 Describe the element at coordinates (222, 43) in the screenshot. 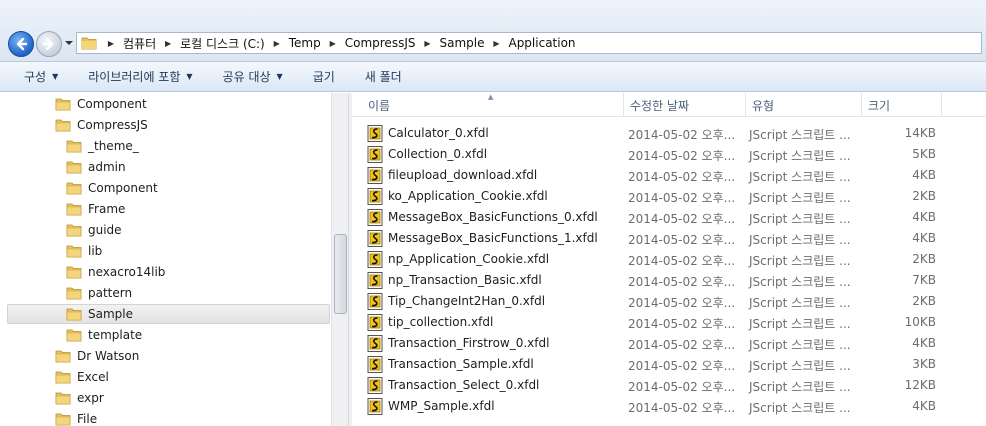

I see `breadcrumb-local-disk: 로컬 디스크 (C:)` at that location.